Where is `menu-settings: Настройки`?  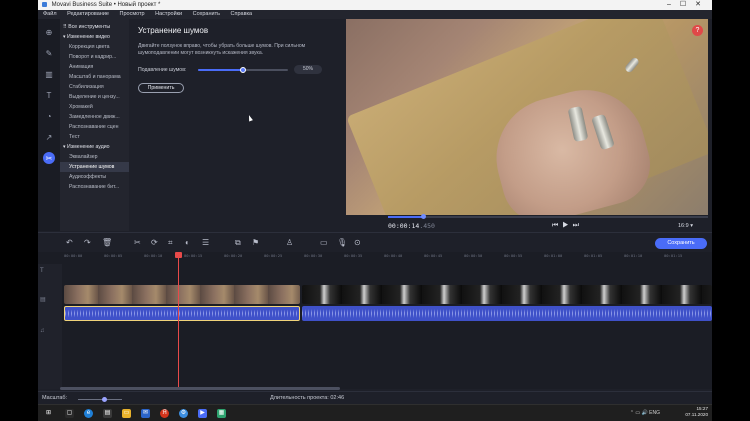 menu-settings: Настройки is located at coordinates (168, 14).